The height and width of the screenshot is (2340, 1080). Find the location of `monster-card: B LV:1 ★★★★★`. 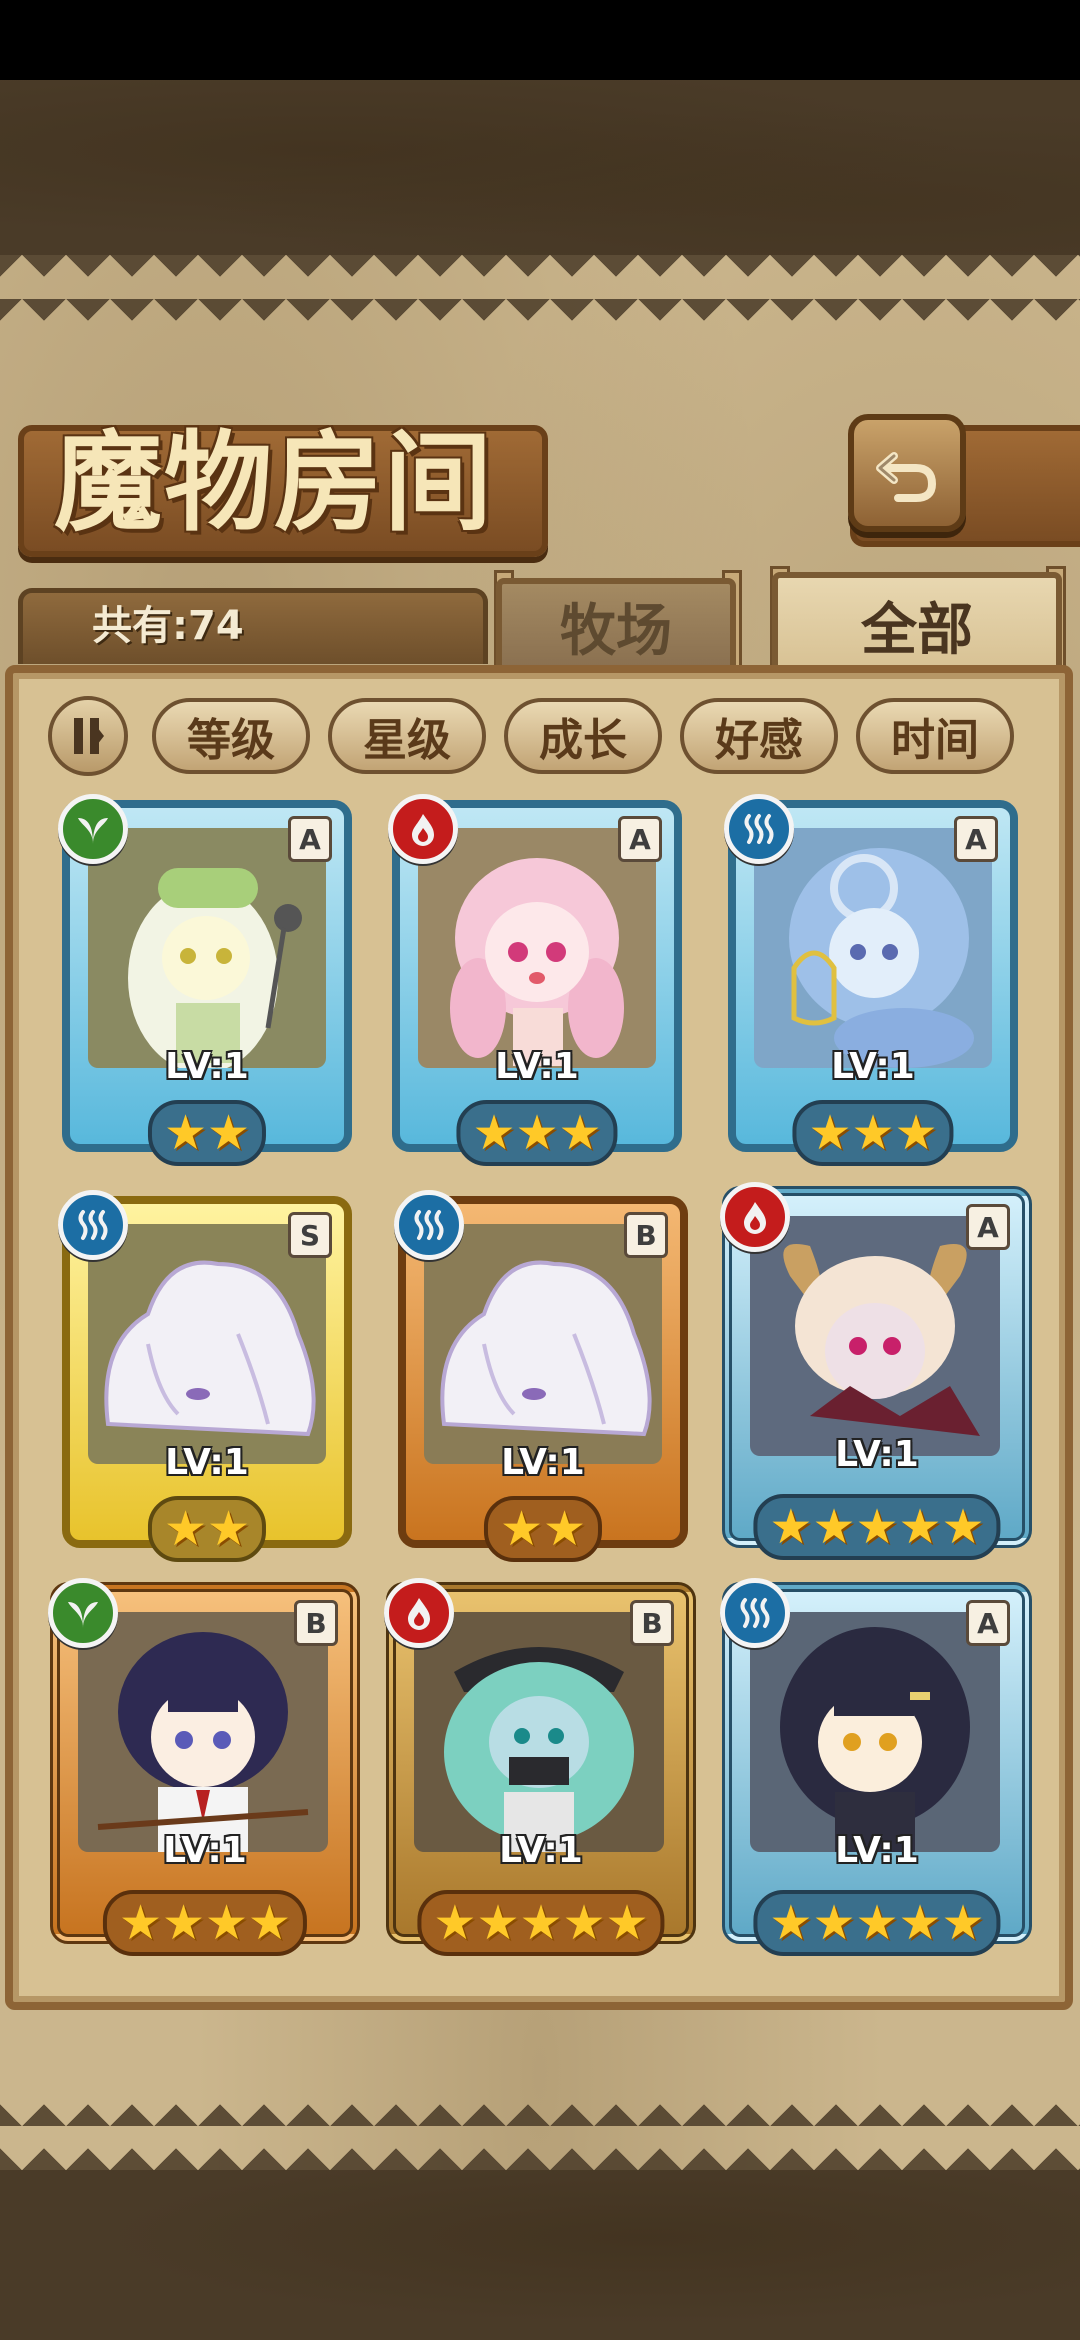

monster-card: B LV:1 ★★★★★ is located at coordinates (540, 1767).